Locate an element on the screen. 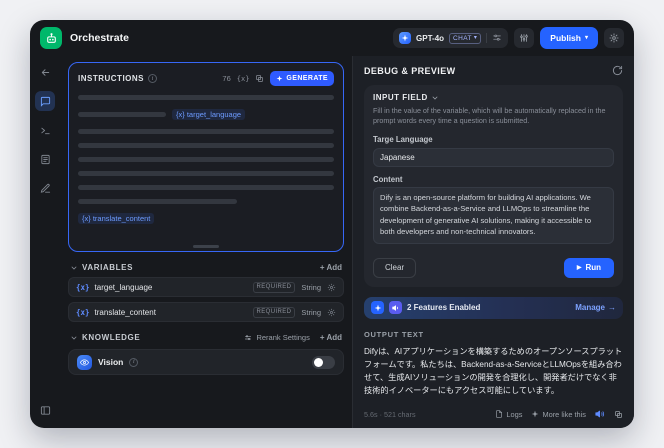 The height and width of the screenshot is (448, 664). feature-model-icon is located at coordinates (377, 308).